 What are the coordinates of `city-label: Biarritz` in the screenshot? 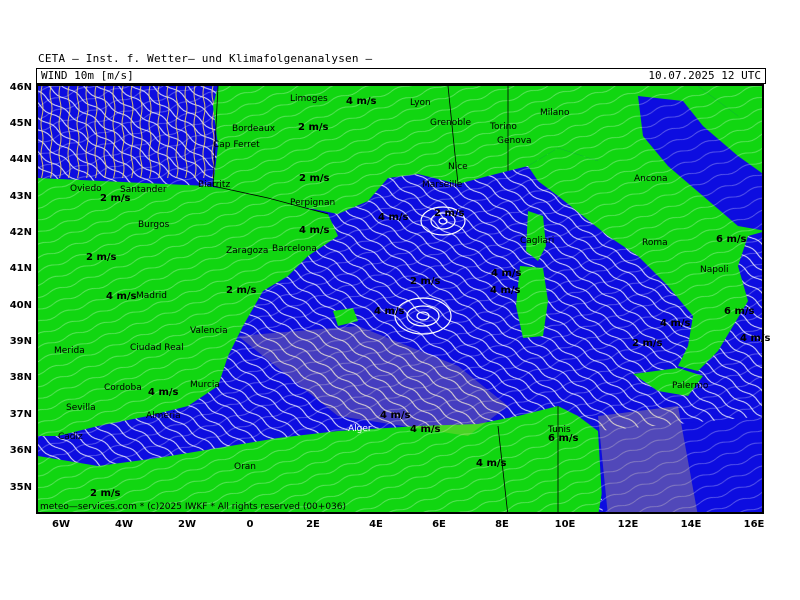 It's located at (214, 185).